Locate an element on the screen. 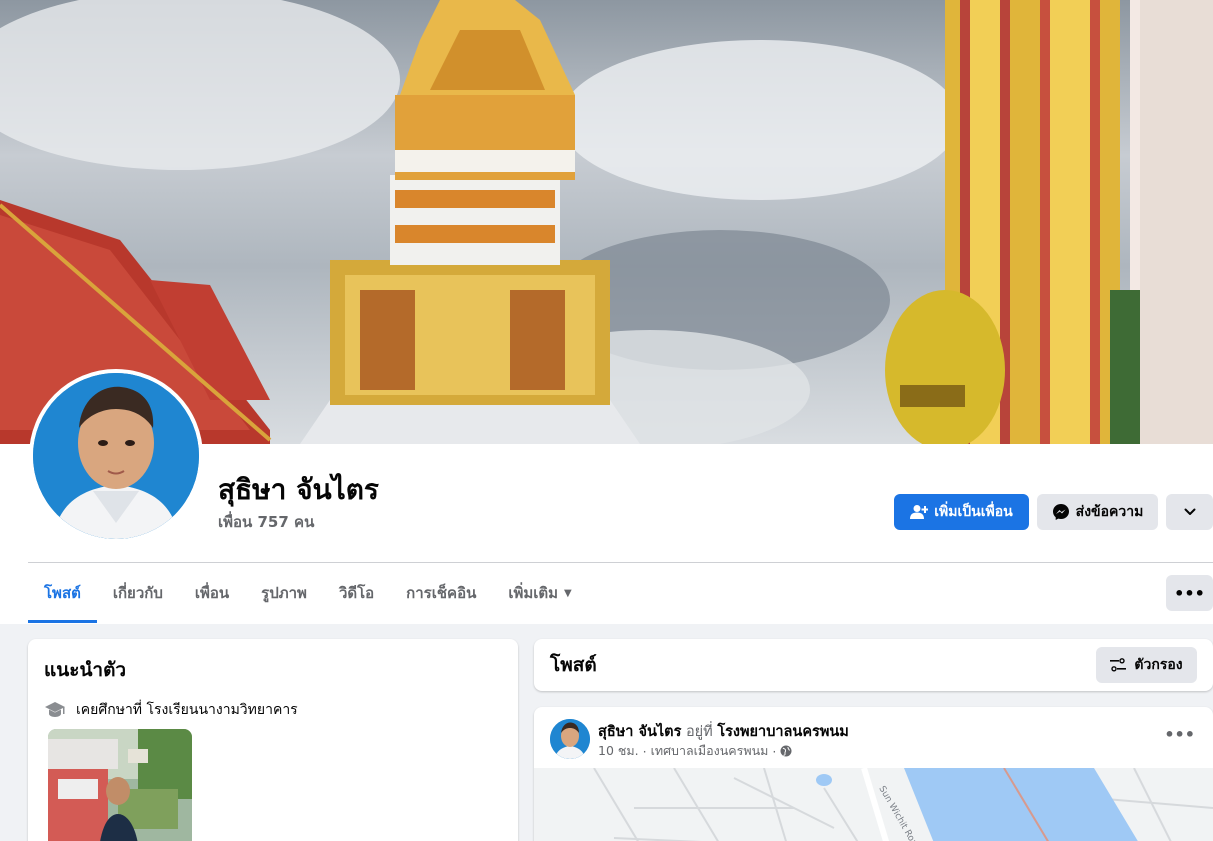 Image resolution: width=1213 pixels, height=841 pixels. profile-avatar is located at coordinates (116, 456).